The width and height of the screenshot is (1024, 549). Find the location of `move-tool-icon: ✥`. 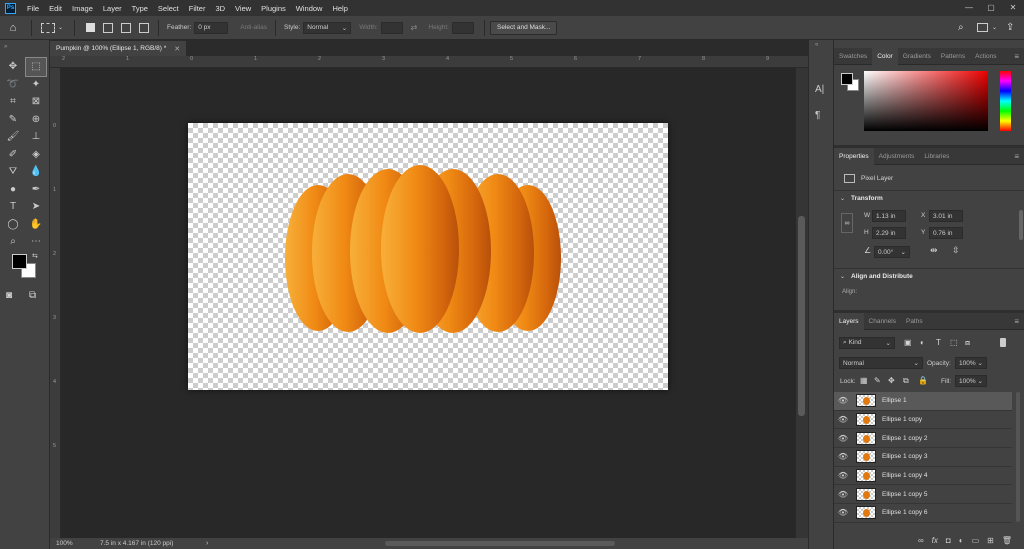

move-tool-icon: ✥ is located at coordinates (13, 67).